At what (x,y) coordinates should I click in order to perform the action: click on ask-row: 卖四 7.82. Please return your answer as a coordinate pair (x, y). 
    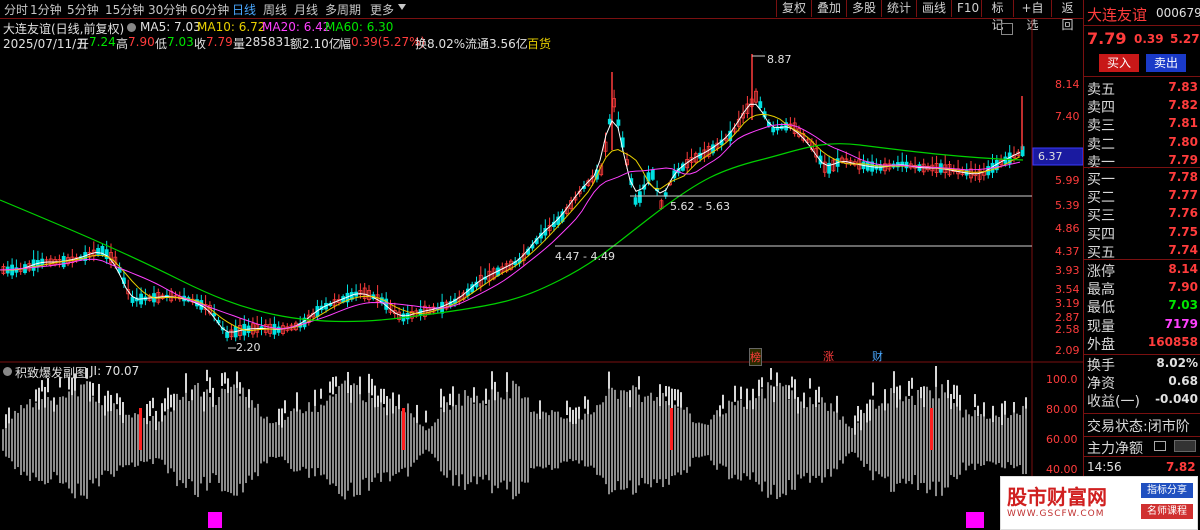
    Looking at the image, I should click on (1143, 107).